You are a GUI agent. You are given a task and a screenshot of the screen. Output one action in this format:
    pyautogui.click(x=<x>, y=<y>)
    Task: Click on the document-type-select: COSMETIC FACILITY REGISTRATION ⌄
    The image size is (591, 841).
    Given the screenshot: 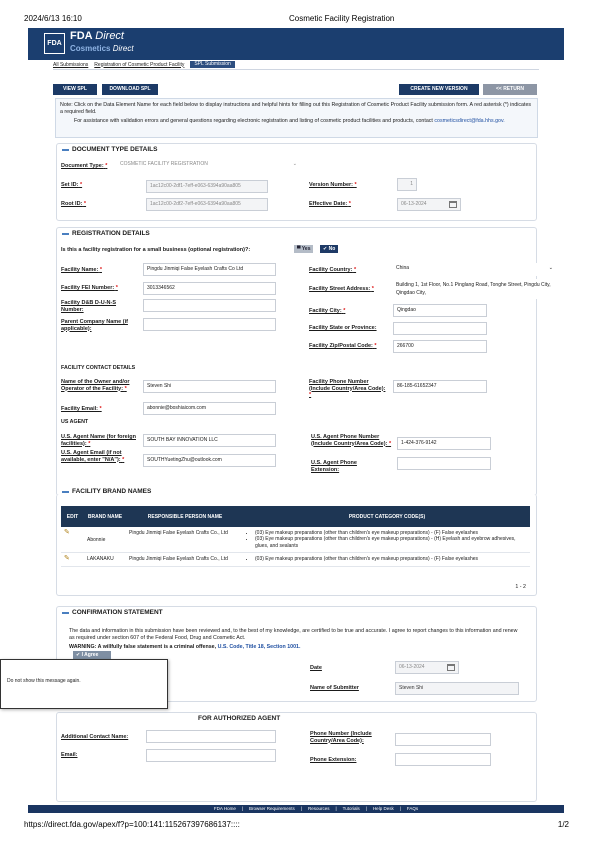 What is the action you would take?
    pyautogui.click(x=208, y=165)
    